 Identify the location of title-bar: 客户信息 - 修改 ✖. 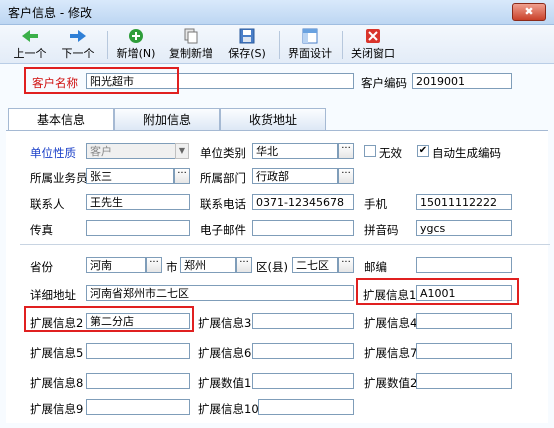
(277, 12).